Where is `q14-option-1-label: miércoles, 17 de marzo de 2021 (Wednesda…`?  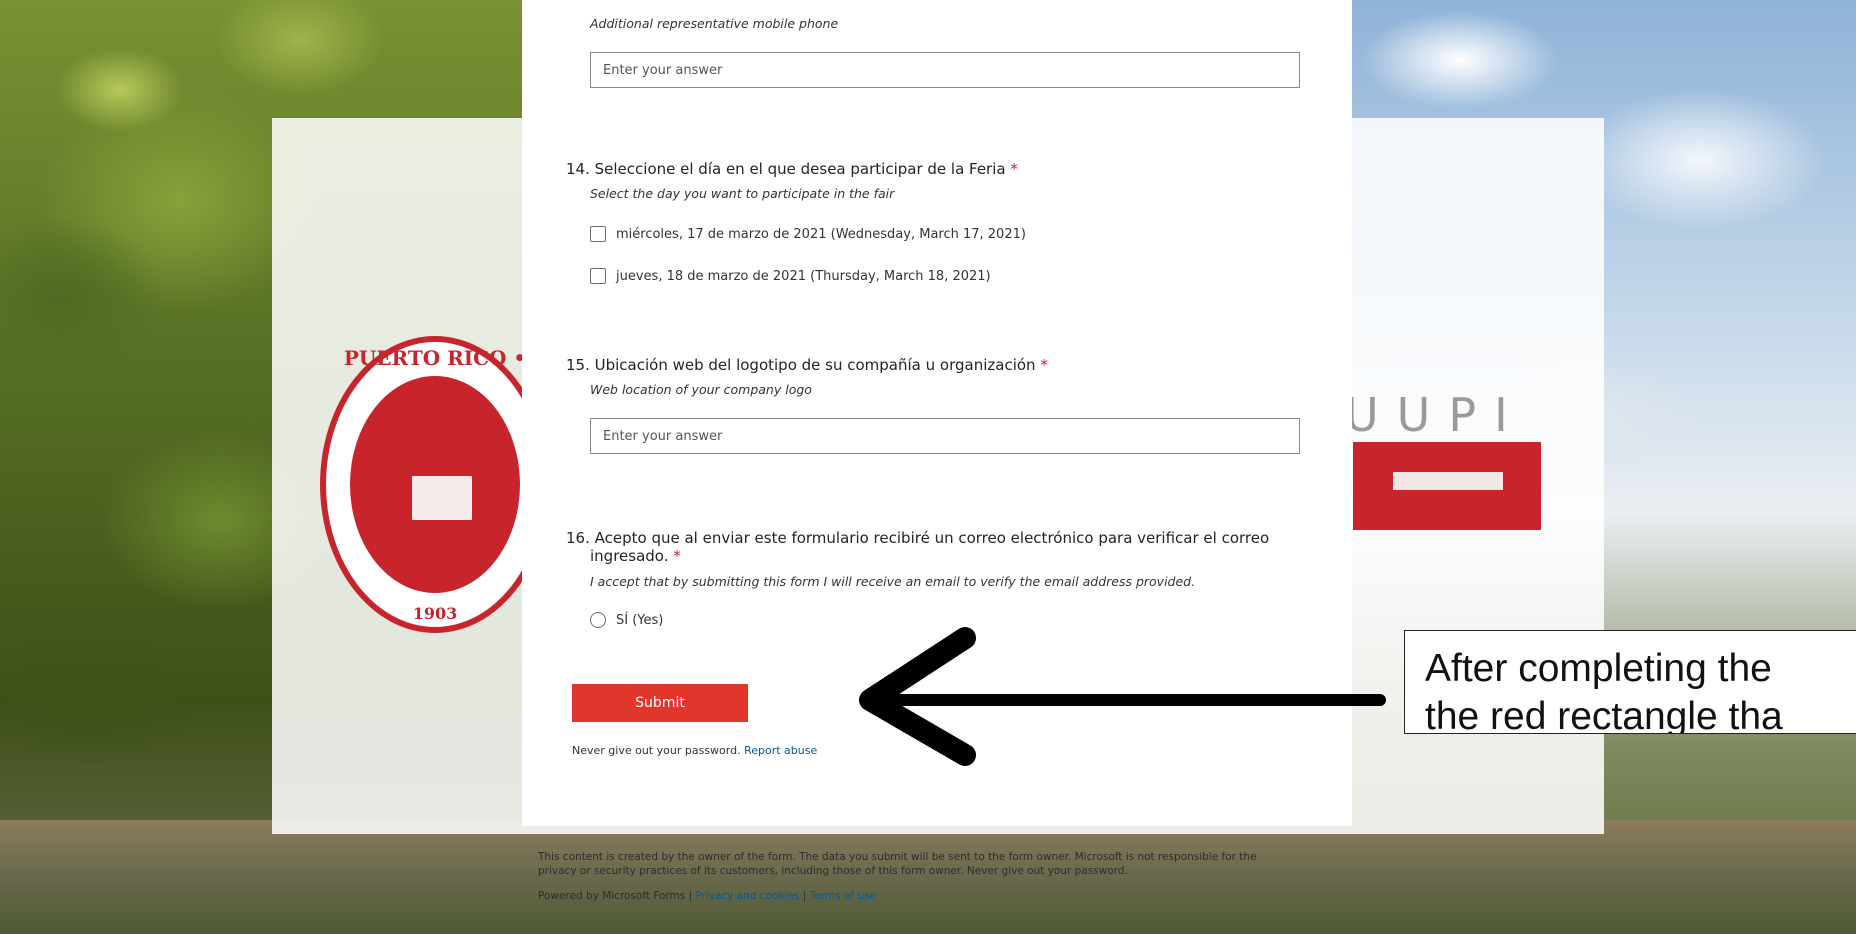
q14-option-1-label: miércoles, 17 de marzo de 2021 (Wednesda… is located at coordinates (821, 234).